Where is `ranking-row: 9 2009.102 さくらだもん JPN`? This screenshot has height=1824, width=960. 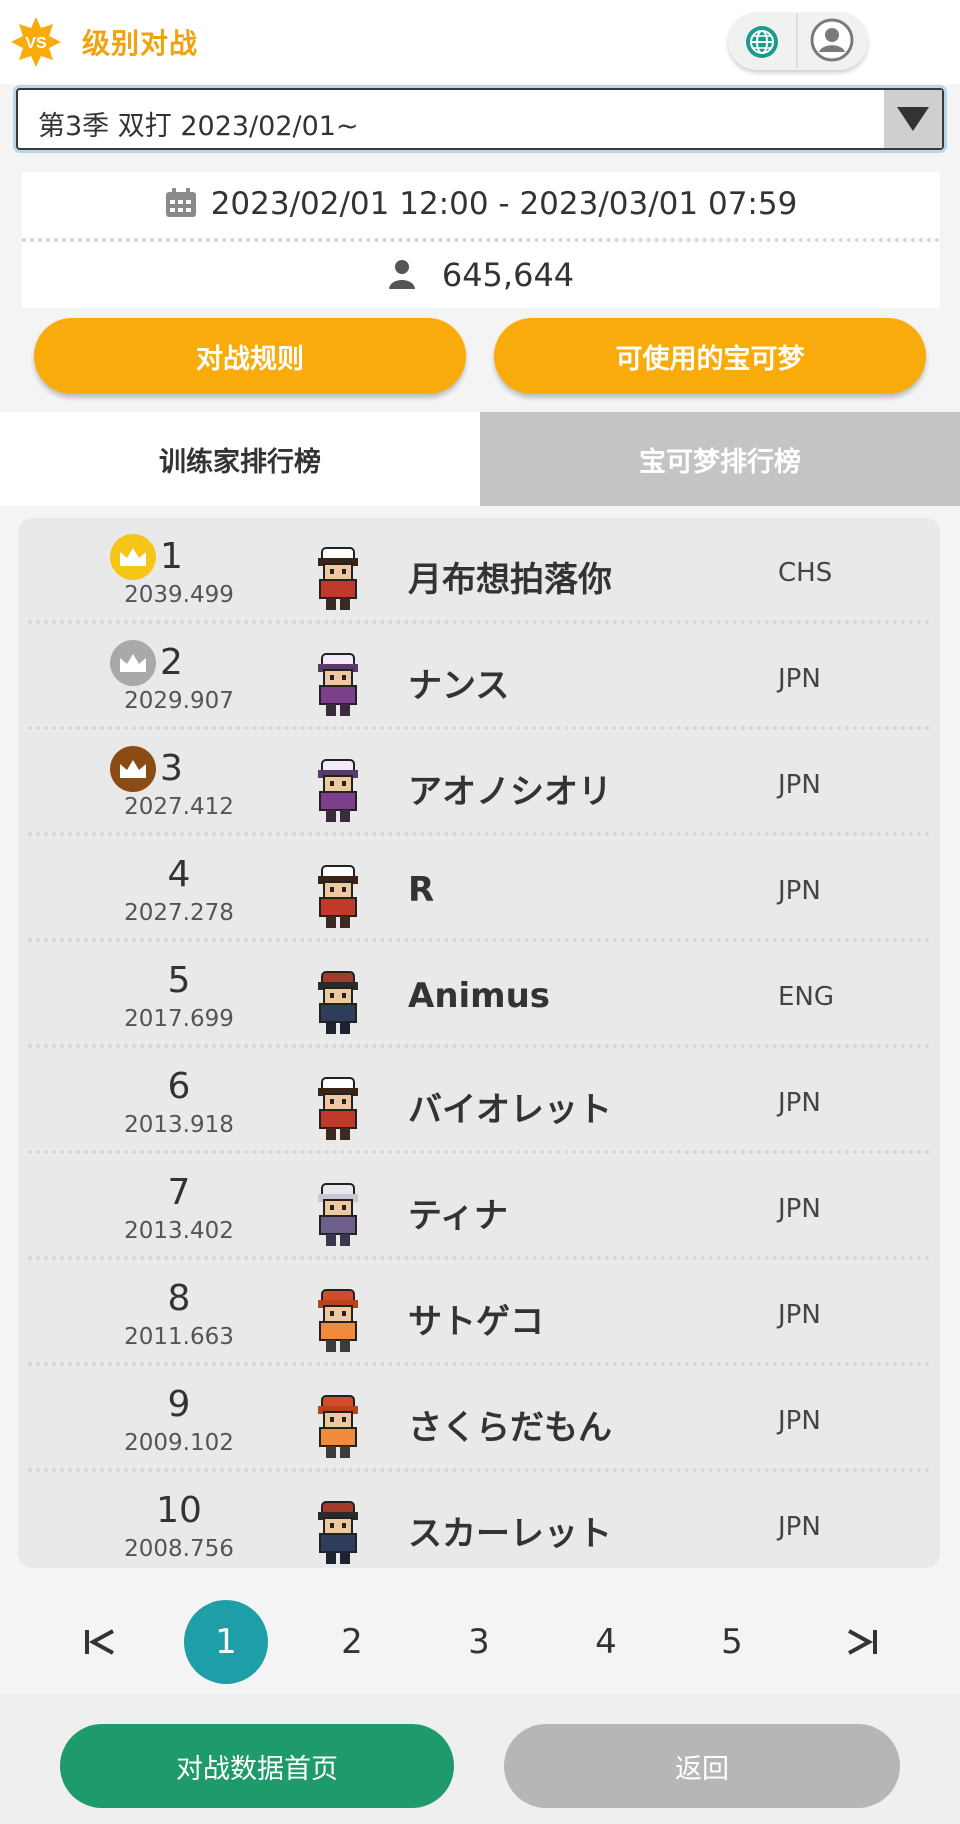 ranking-row: 9 2009.102 さくらだもん JPN is located at coordinates (479, 1419).